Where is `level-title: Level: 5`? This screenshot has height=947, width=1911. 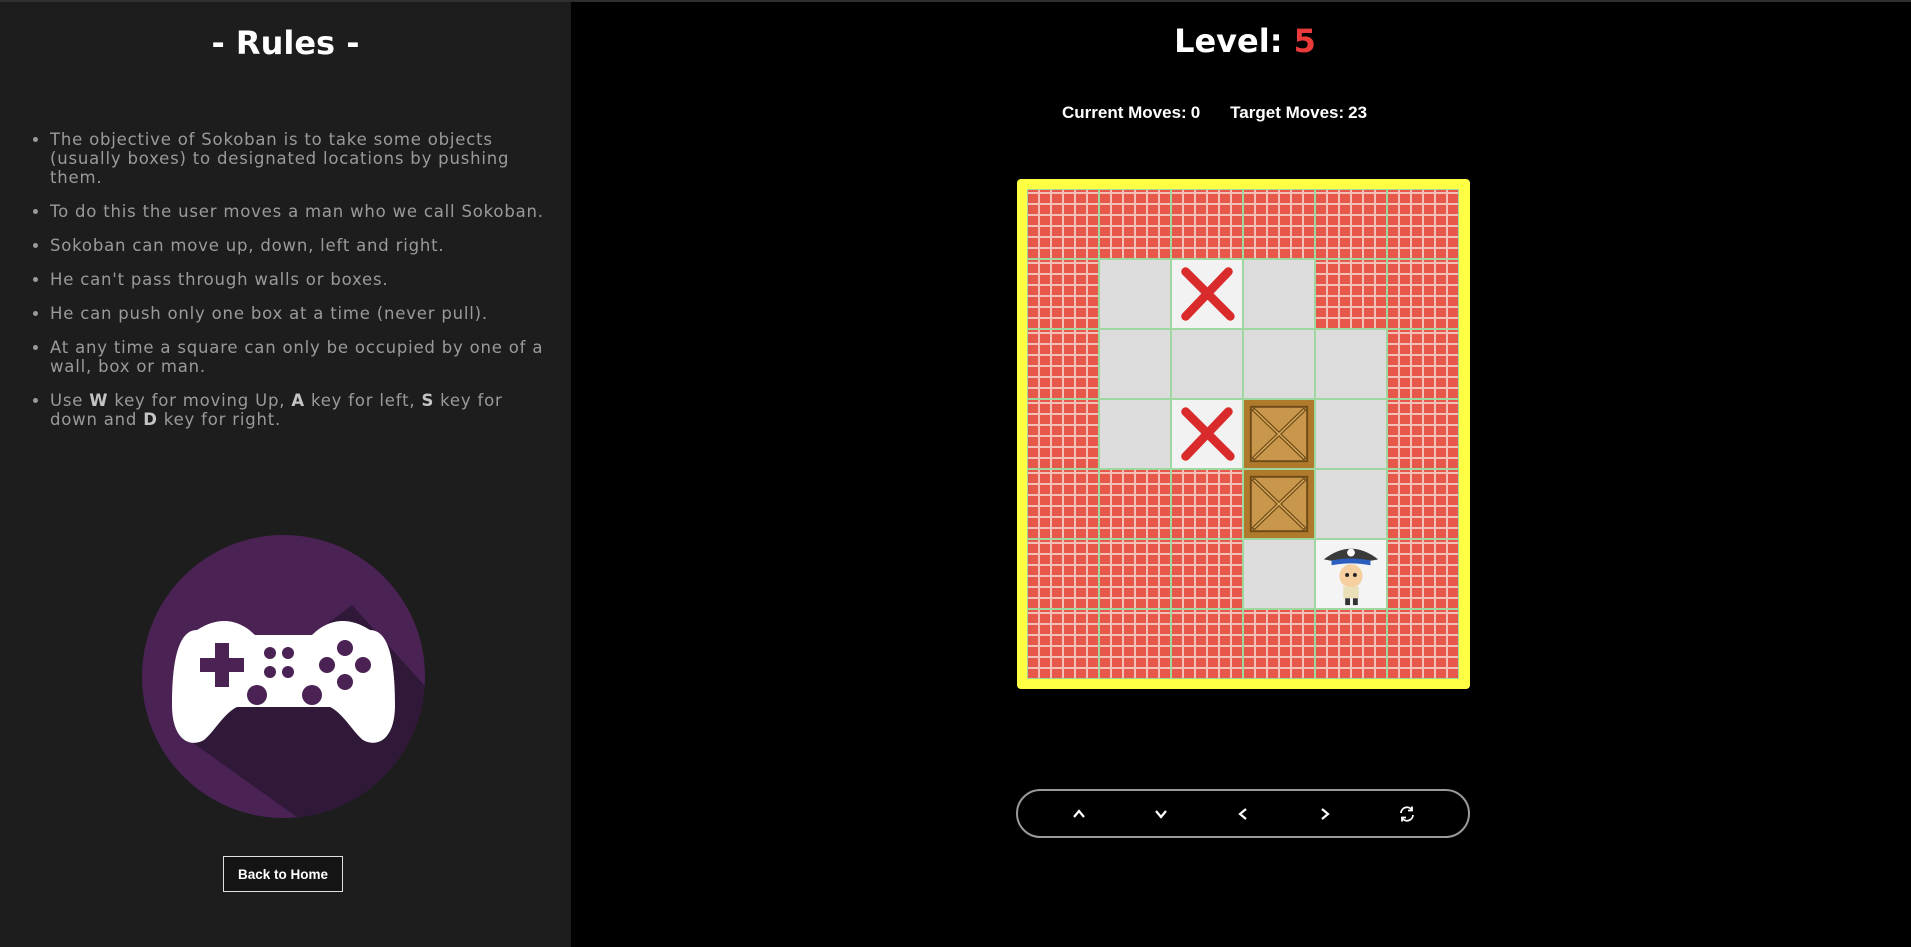 level-title: Level: 5 is located at coordinates (1245, 41).